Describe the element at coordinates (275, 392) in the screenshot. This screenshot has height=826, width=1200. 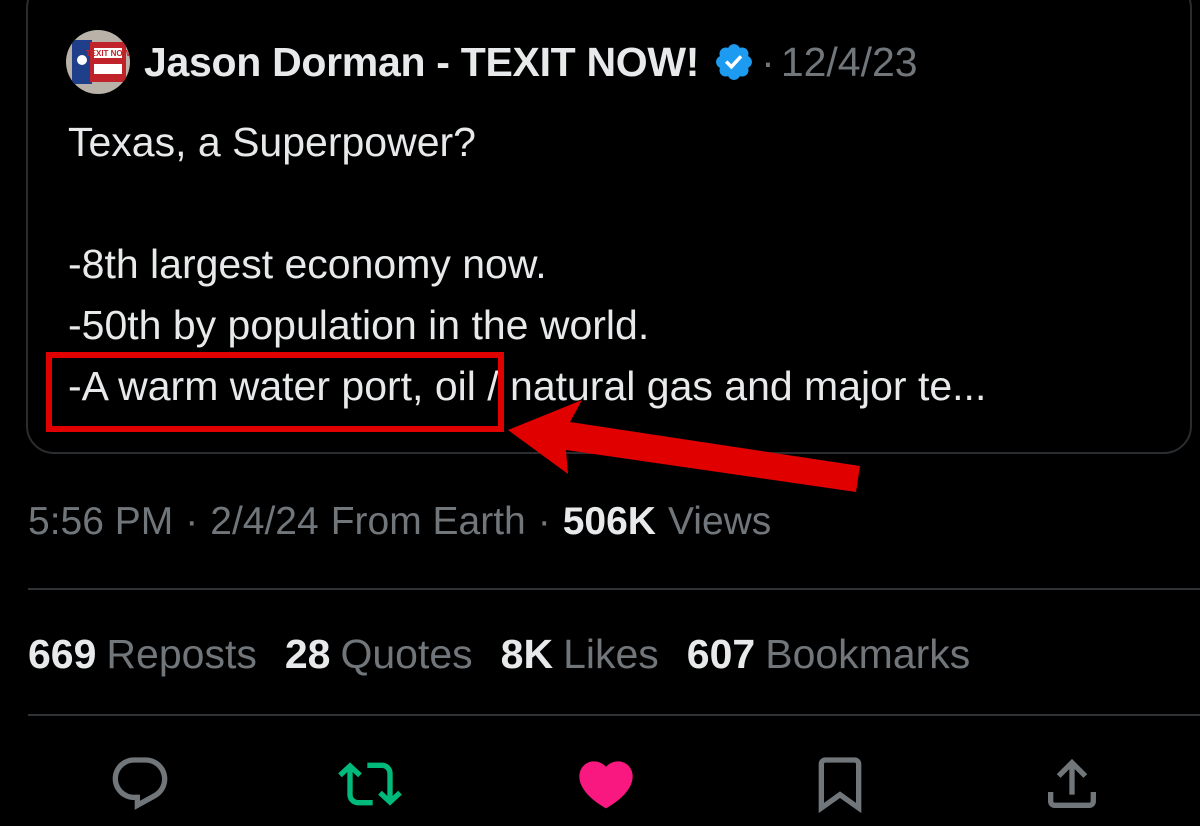
I see `annotation-highlight-box` at that location.